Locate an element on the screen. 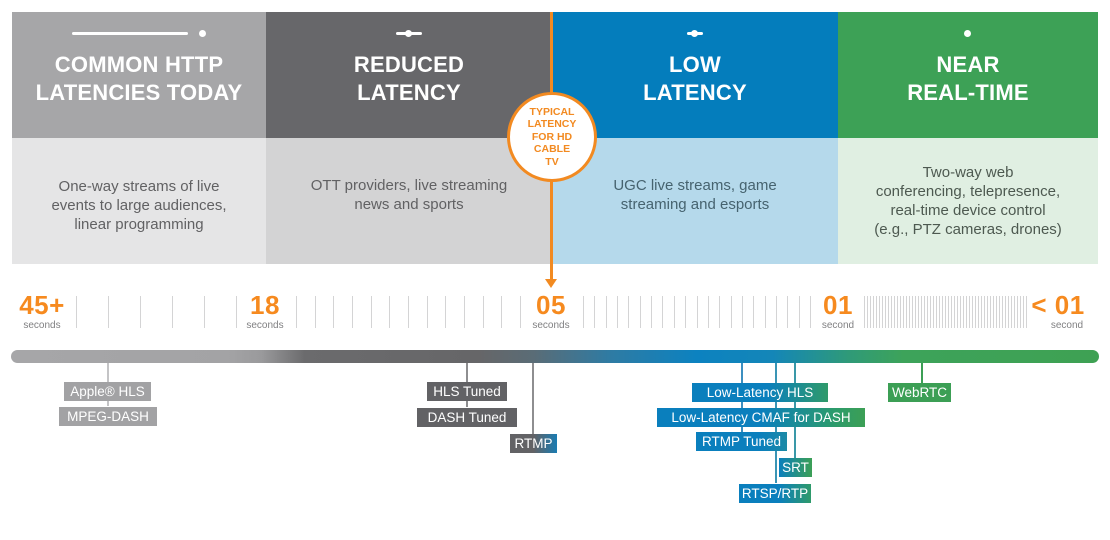  protocol-tag-webrtc: WebRTC is located at coordinates (919, 392).